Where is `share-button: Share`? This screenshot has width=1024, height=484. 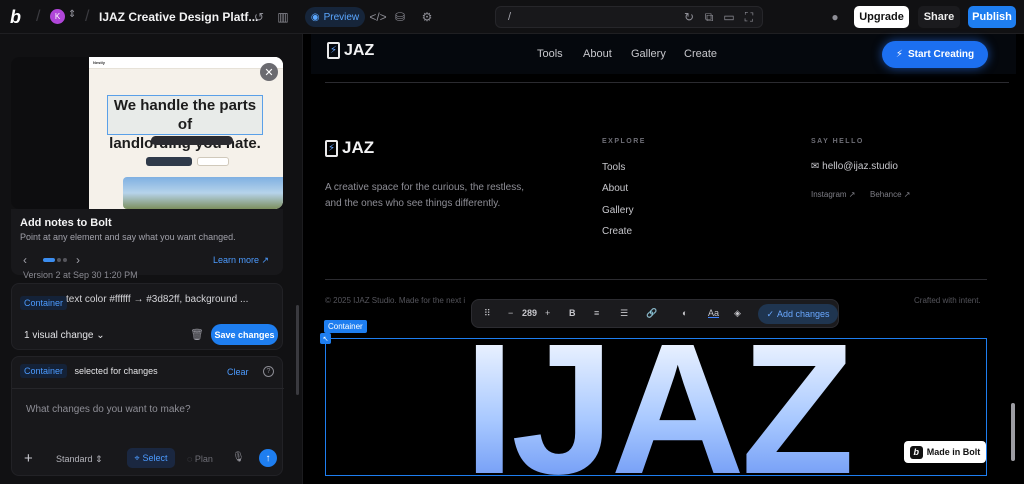
share-button: Share is located at coordinates (939, 17).